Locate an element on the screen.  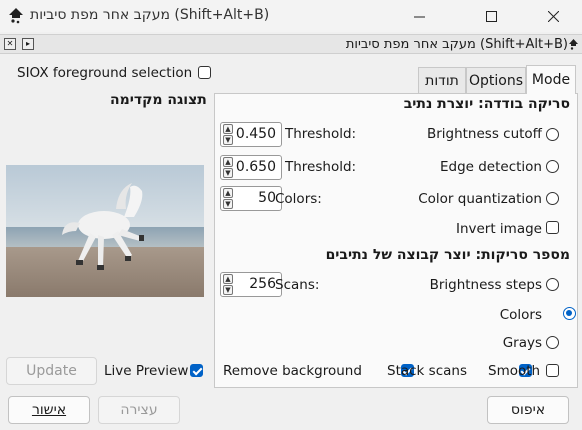
dock-close-button: ✕ is located at coordinates (10, 44).